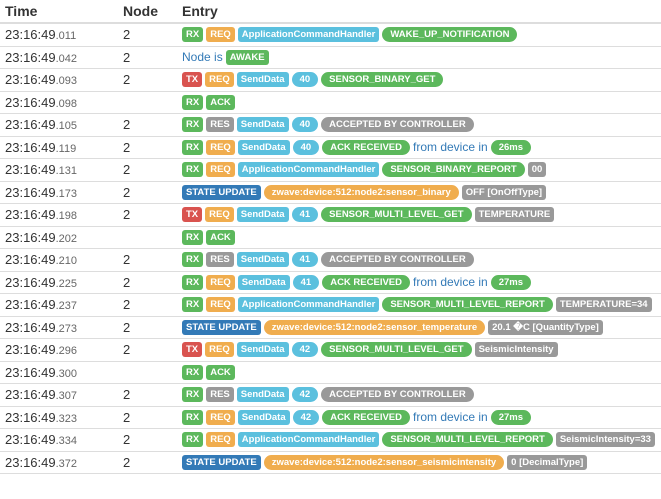  Describe the element at coordinates (61, 214) in the screenshot. I see `row-time: 23:16:49.198` at that location.